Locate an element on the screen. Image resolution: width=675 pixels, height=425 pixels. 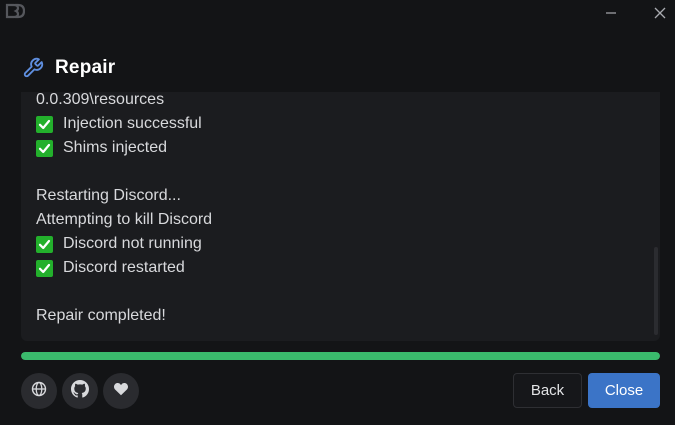
heart-icon is located at coordinates (121, 391).